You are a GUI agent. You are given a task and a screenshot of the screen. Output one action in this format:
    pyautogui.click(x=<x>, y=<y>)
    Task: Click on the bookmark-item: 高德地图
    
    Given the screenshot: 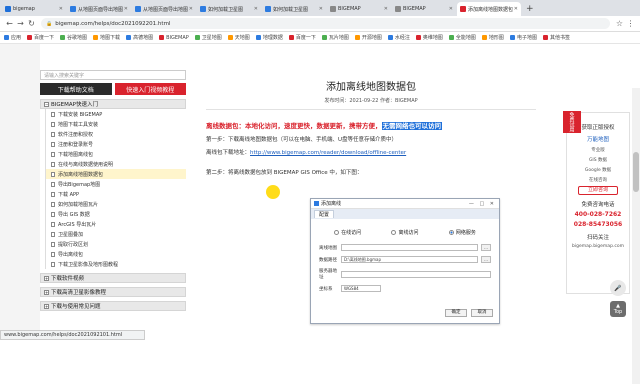 What is the action you would take?
    pyautogui.click(x=139, y=37)
    